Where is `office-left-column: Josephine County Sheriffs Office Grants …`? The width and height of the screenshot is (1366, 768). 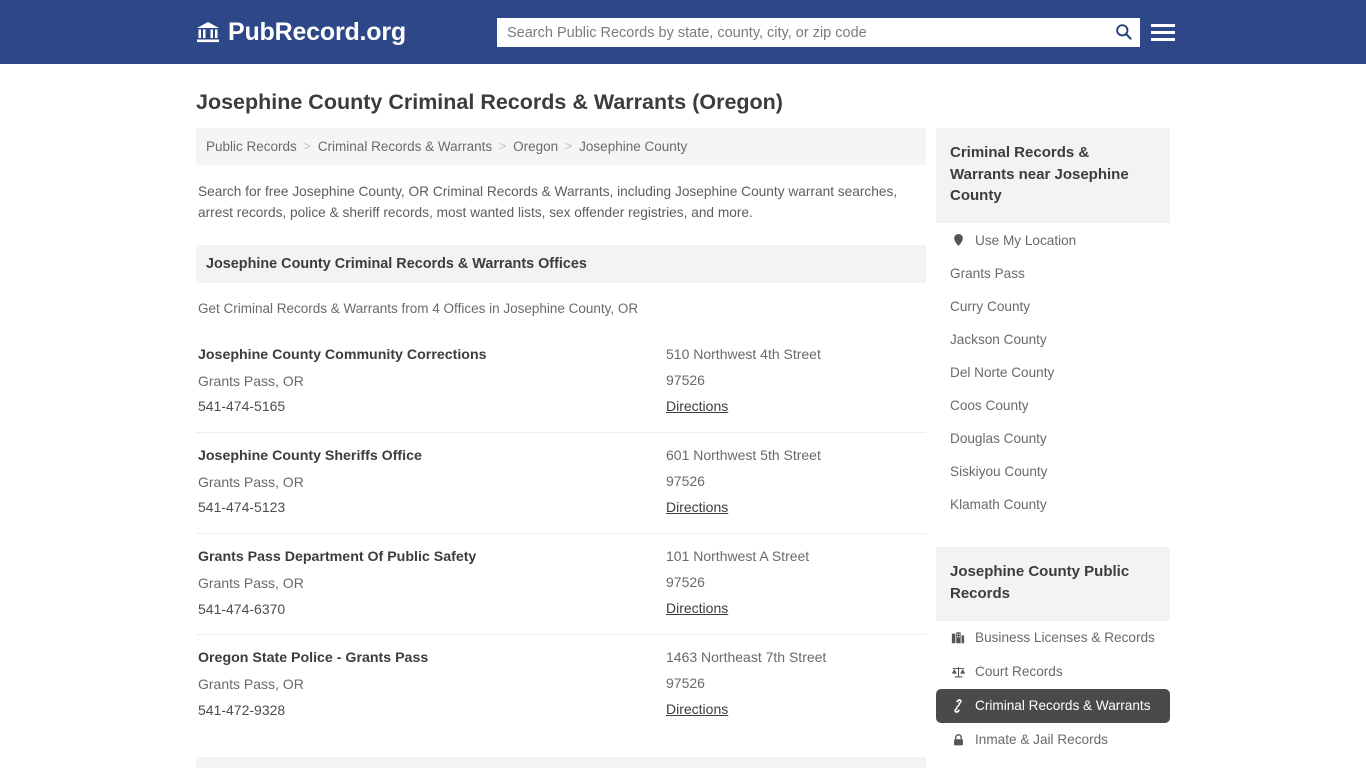
office-left-column: Josephine County Sheriffs Office Grants … is located at coordinates (432, 482).